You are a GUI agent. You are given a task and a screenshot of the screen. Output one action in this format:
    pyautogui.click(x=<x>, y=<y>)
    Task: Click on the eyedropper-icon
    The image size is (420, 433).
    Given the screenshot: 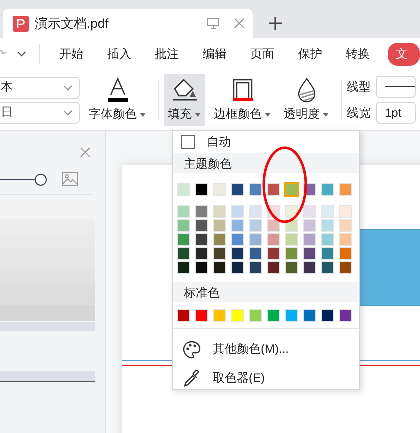 What is the action you would take?
    pyautogui.click(x=192, y=379)
    